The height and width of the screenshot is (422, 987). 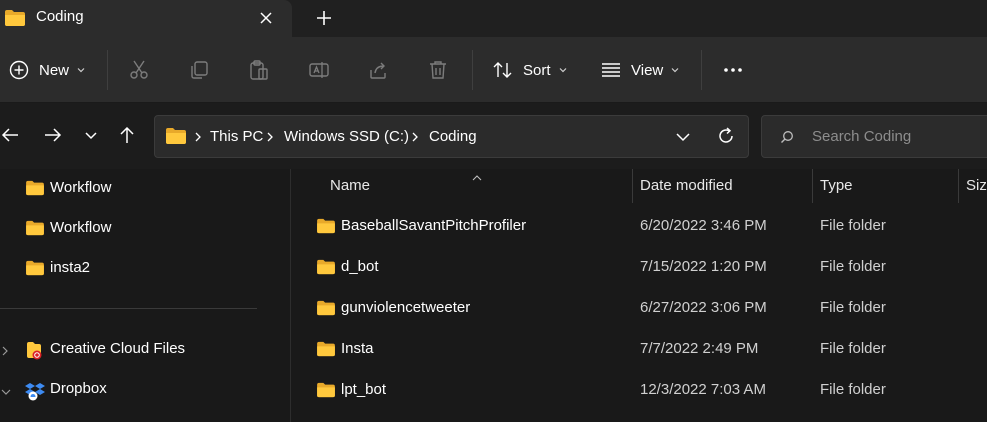 I want to click on file-row: lpt_bot 12/3/2022 7:03 AM File folder, so click(x=639, y=391).